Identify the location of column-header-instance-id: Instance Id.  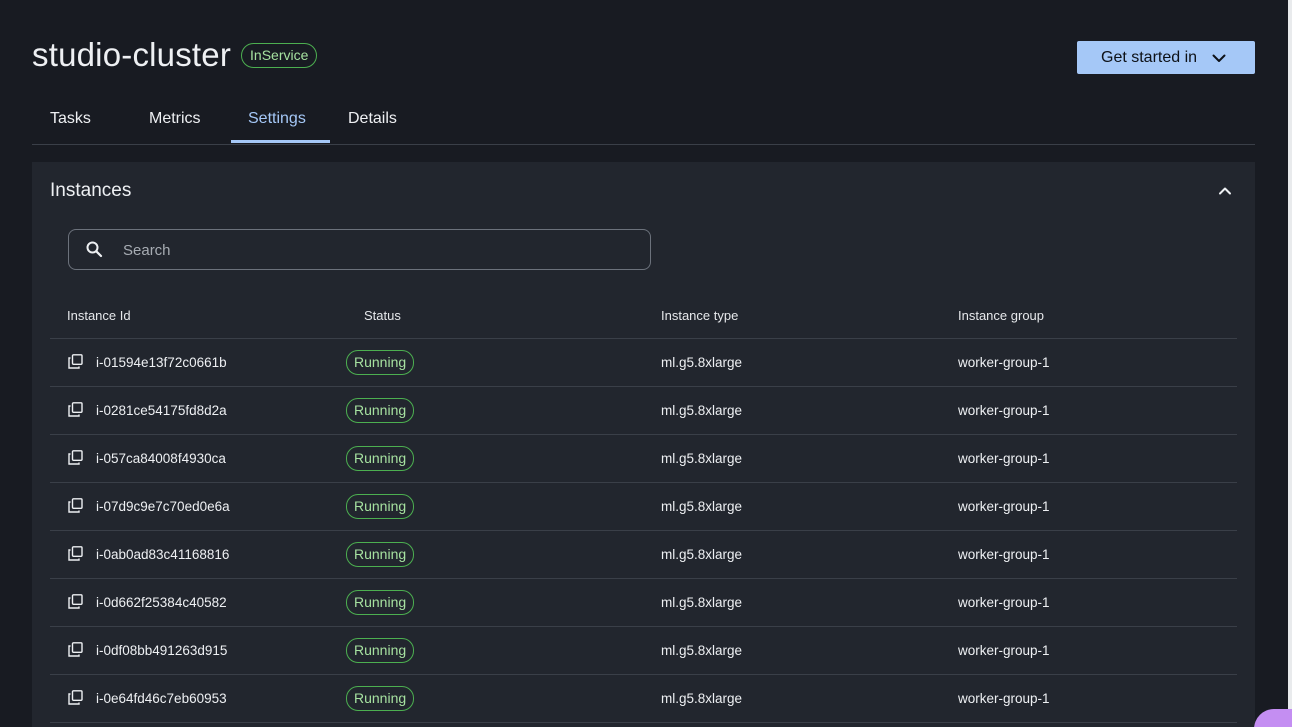
(99, 315).